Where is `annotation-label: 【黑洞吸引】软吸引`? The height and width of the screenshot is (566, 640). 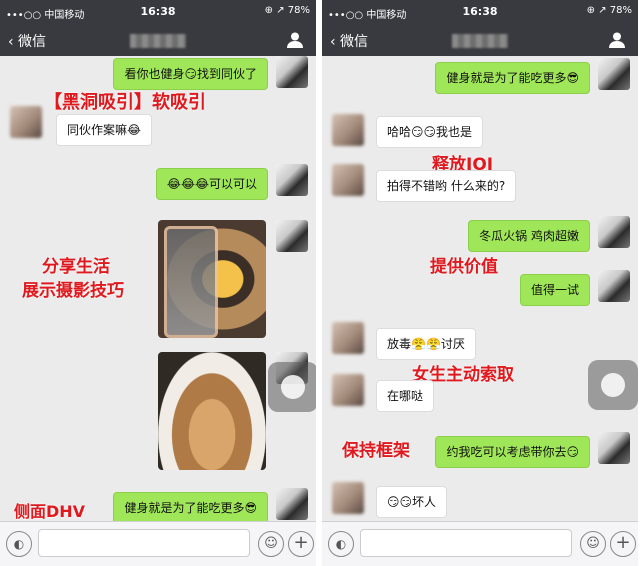
annotation-label: 【黑洞吸引】软吸引 is located at coordinates (125, 102).